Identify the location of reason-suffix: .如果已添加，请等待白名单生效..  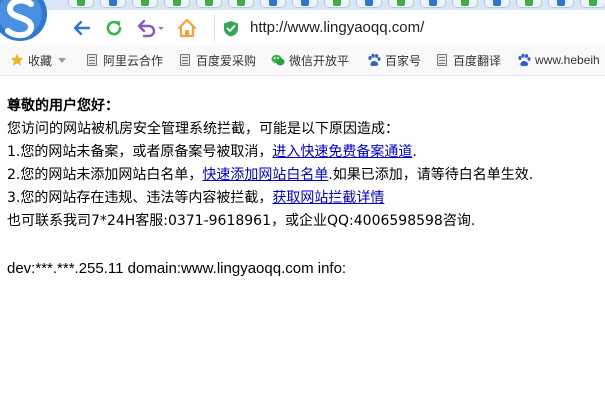
(431, 175).